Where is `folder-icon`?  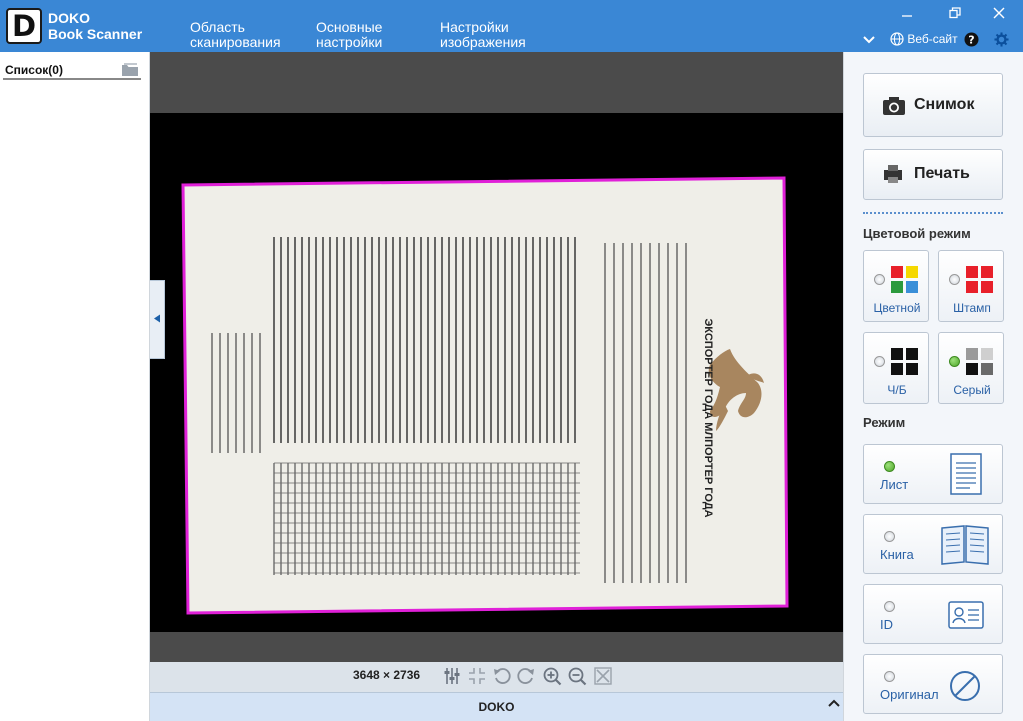
folder-icon is located at coordinates (130, 69).